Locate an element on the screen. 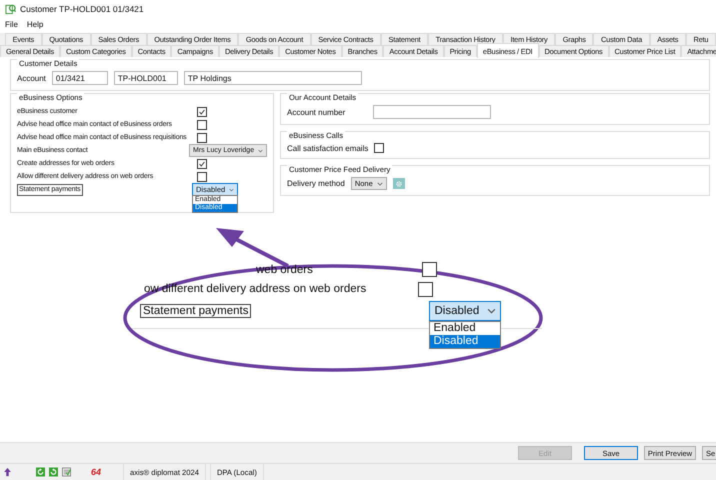 The image size is (716, 480). text-field: 01/3421 is located at coordinates (80, 78).